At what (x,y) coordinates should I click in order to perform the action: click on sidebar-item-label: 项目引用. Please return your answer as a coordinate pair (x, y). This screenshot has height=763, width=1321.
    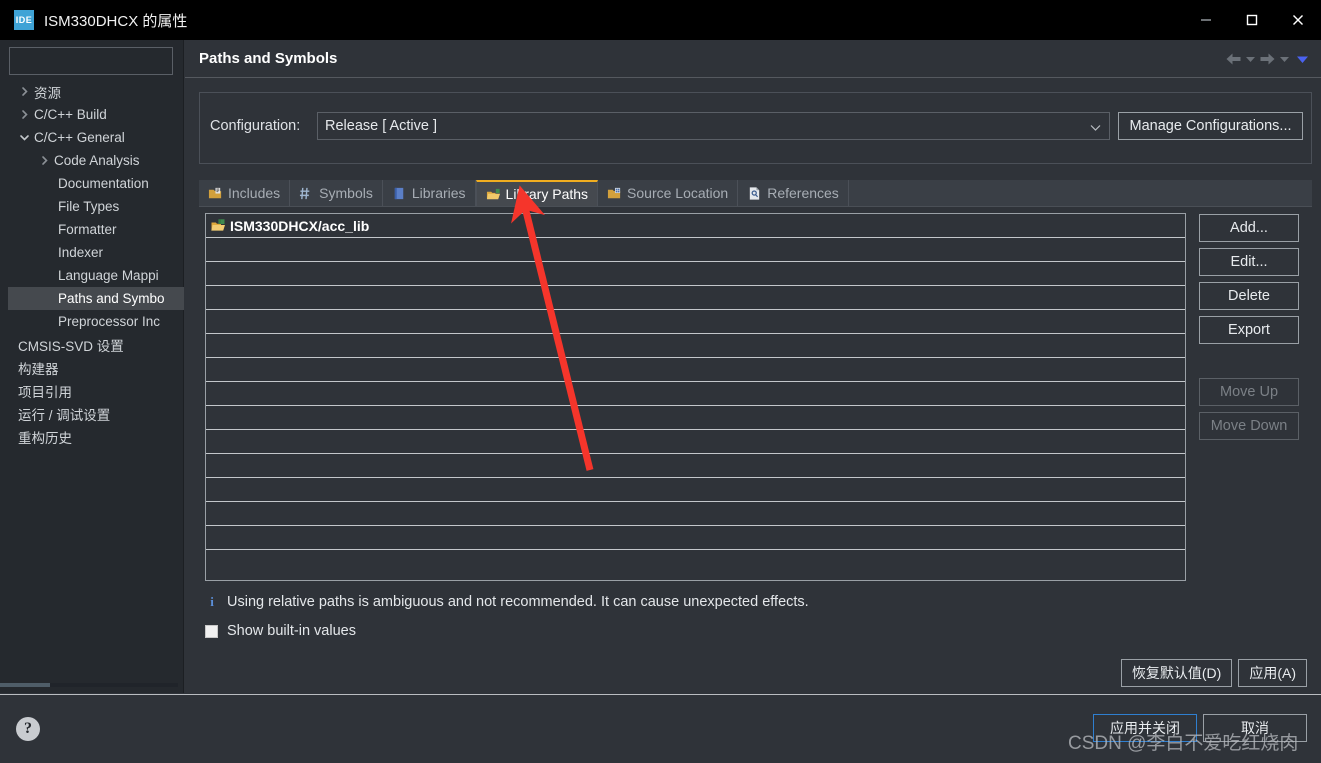
    Looking at the image, I should click on (45, 392).